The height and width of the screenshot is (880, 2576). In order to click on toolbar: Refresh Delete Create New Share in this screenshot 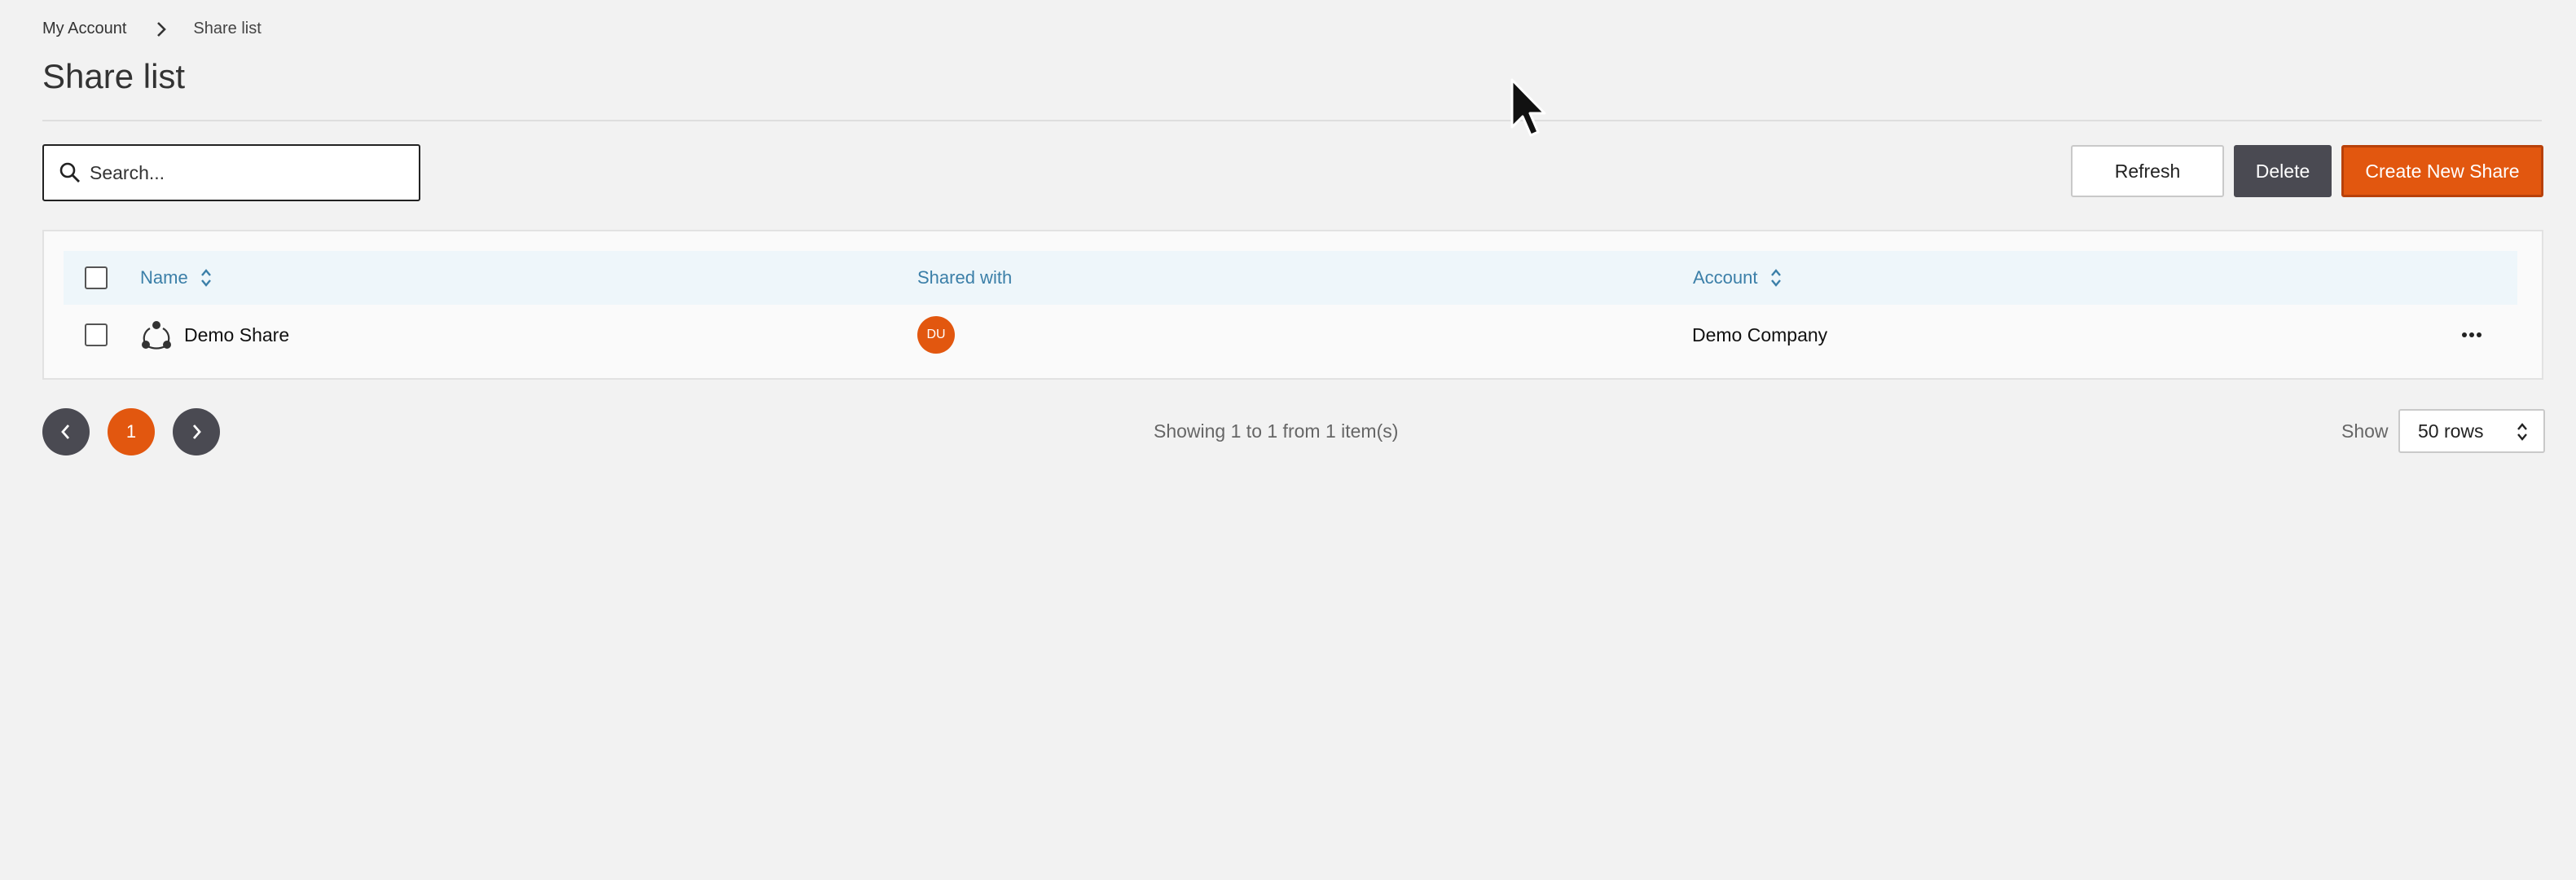, I will do `click(2307, 171)`.